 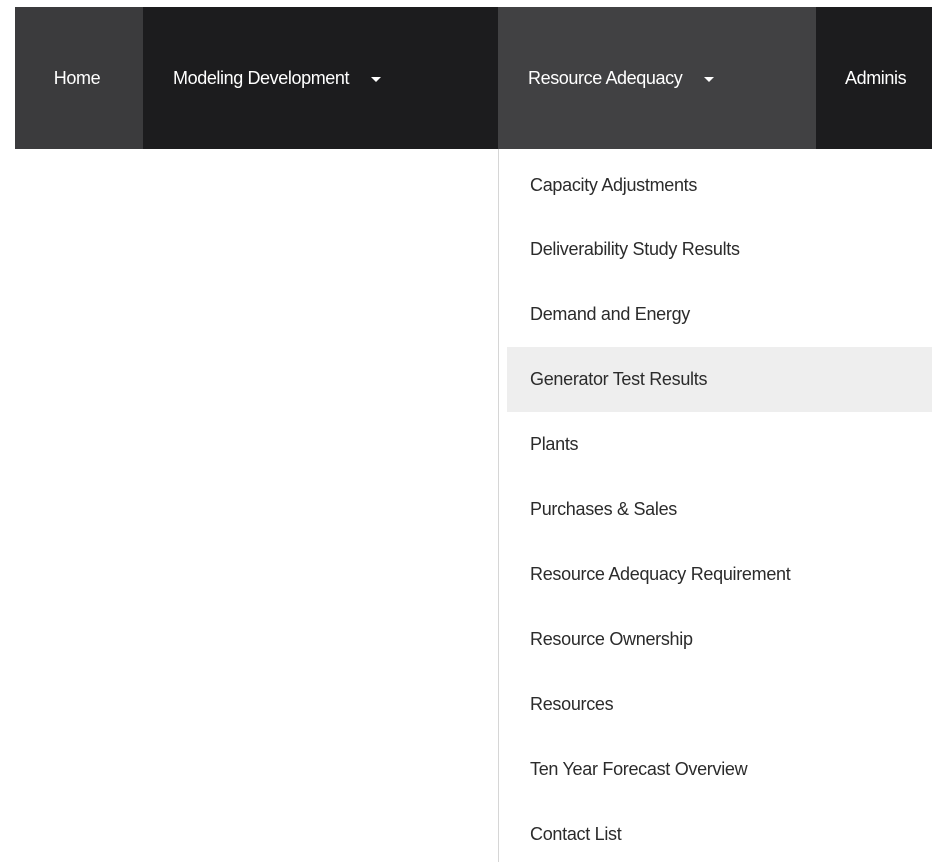 What do you see at coordinates (614, 184) in the screenshot?
I see `dropdown-item-label: Capacity Adjustments` at bounding box center [614, 184].